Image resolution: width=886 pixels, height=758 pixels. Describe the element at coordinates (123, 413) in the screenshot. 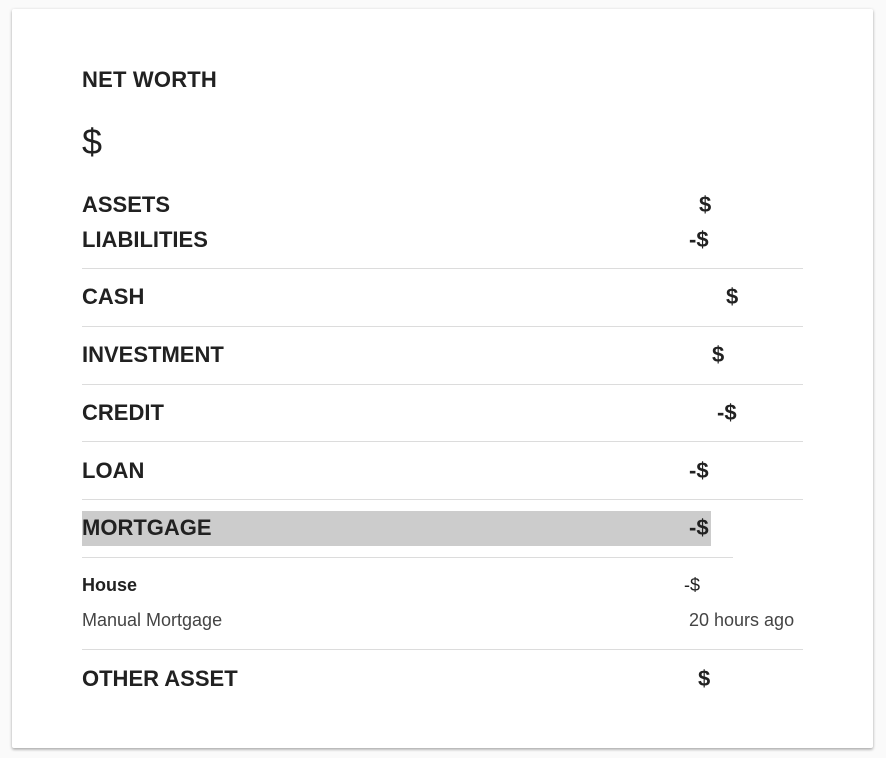

I see `category-credit-label: CREDIT` at that location.